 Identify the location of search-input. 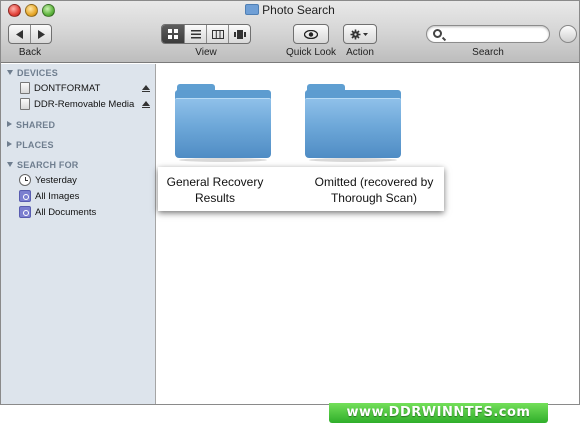
(488, 34).